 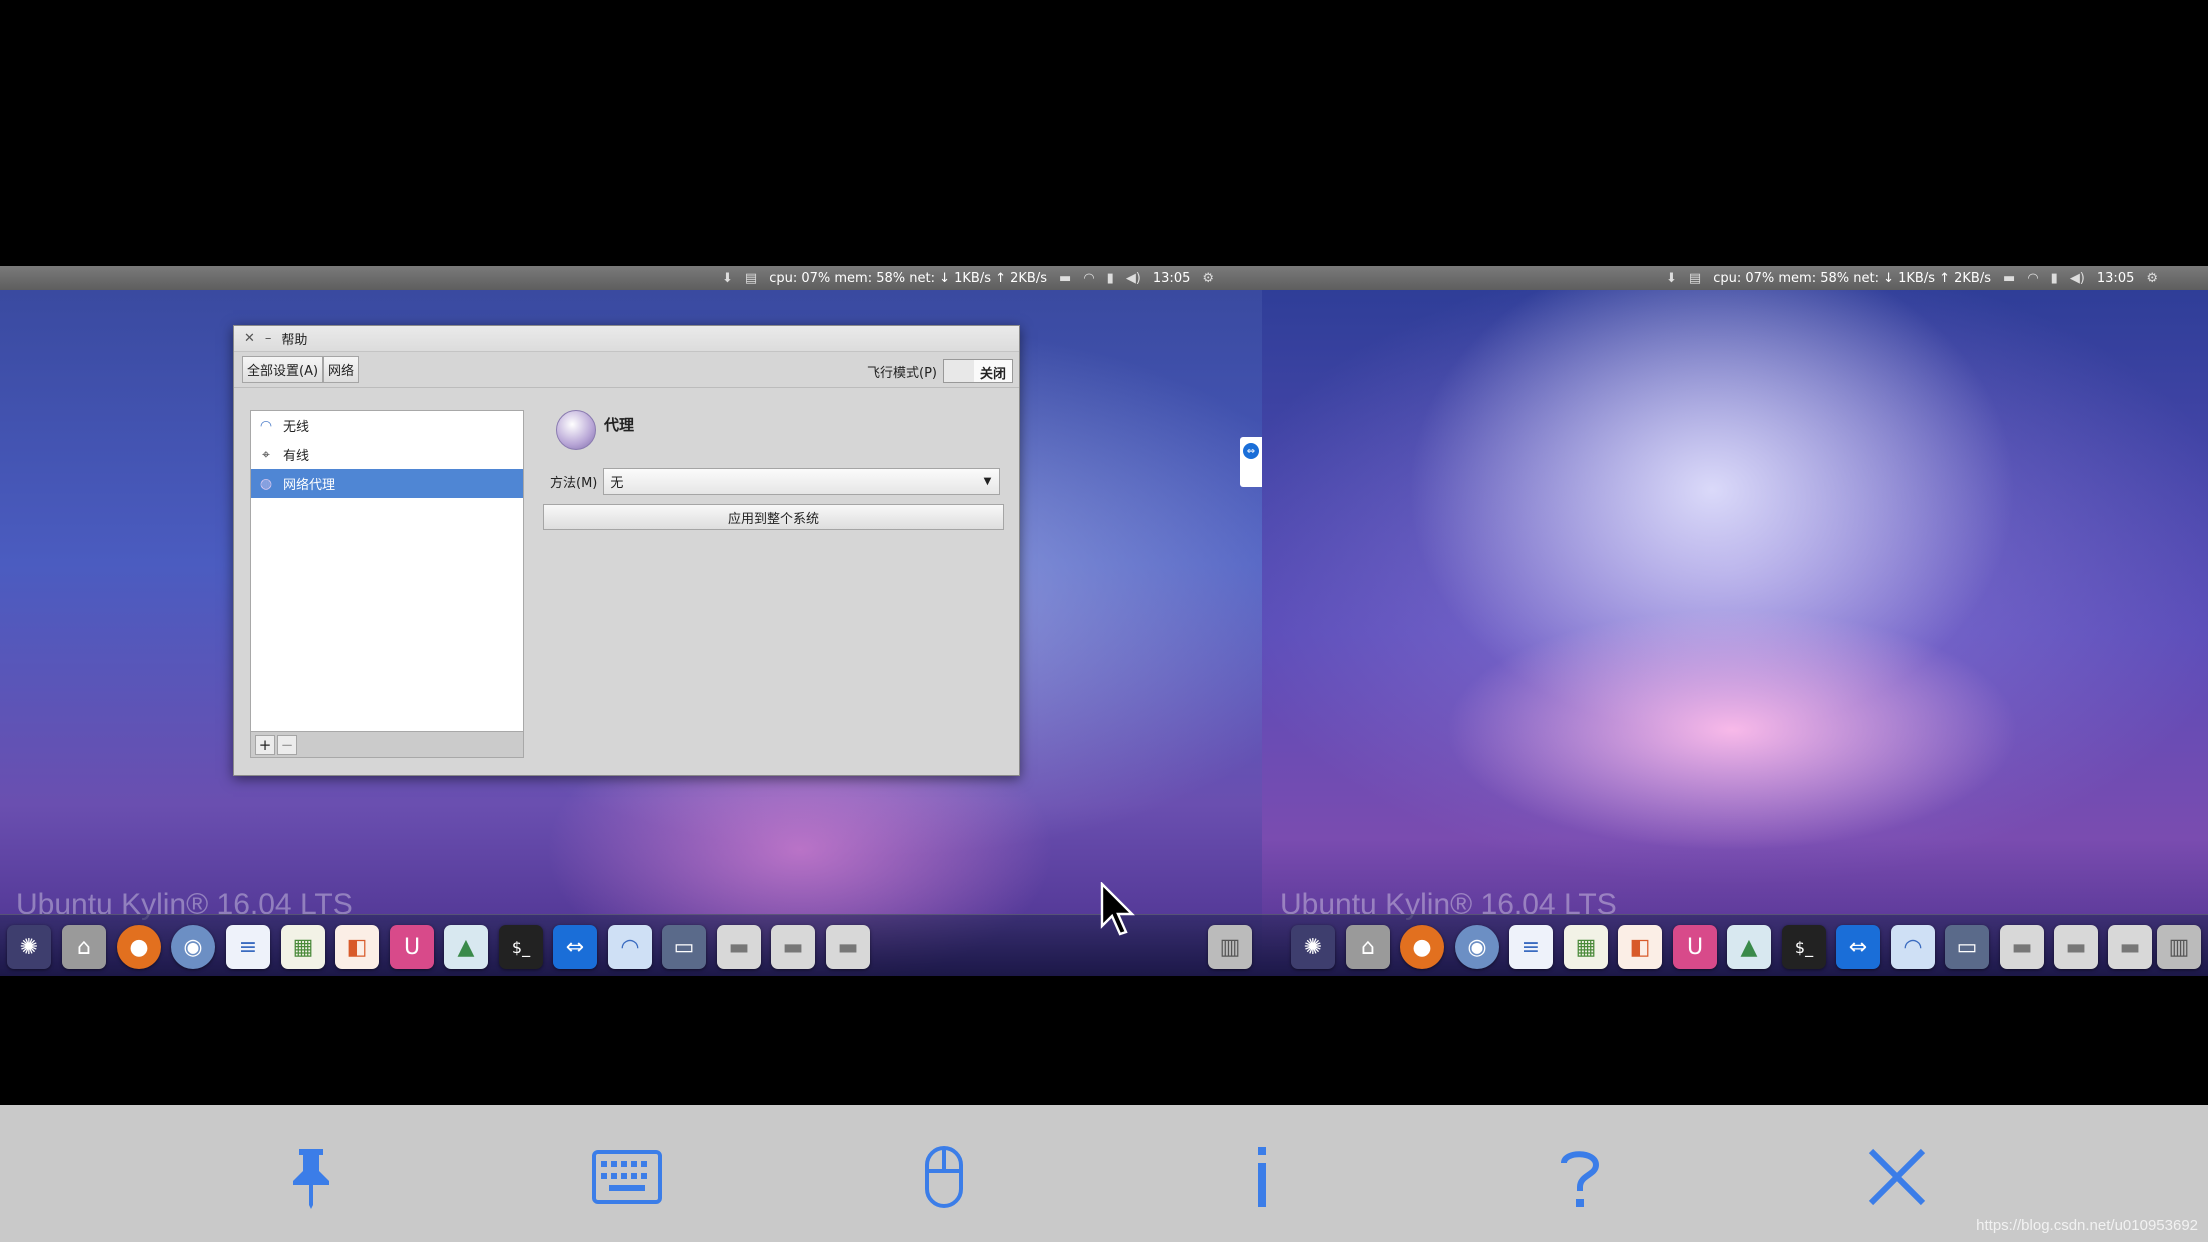 I want to click on airplane-mode-switch: 关闭, so click(x=977, y=371).